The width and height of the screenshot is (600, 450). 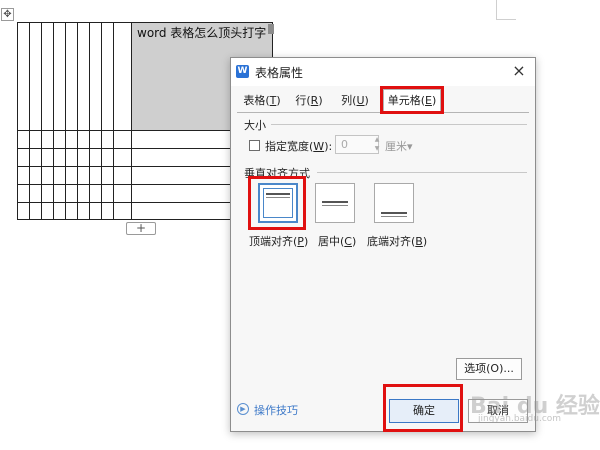 I want to click on align-bottom-label-key: B, so click(x=419, y=241).